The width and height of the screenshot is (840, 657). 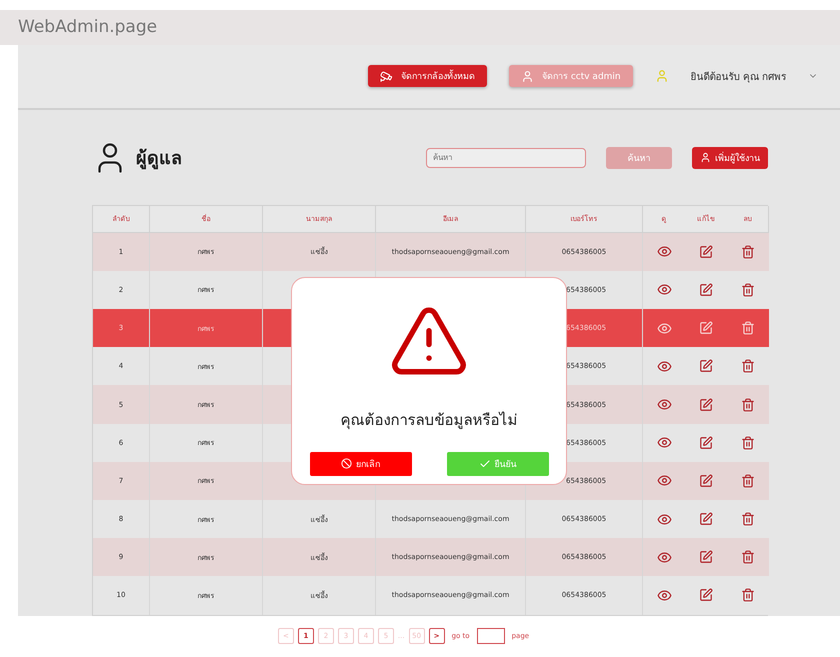 What do you see at coordinates (730, 157) in the screenshot?
I see `add-user-button: เพิ่มผู้ใช้งาน` at bounding box center [730, 157].